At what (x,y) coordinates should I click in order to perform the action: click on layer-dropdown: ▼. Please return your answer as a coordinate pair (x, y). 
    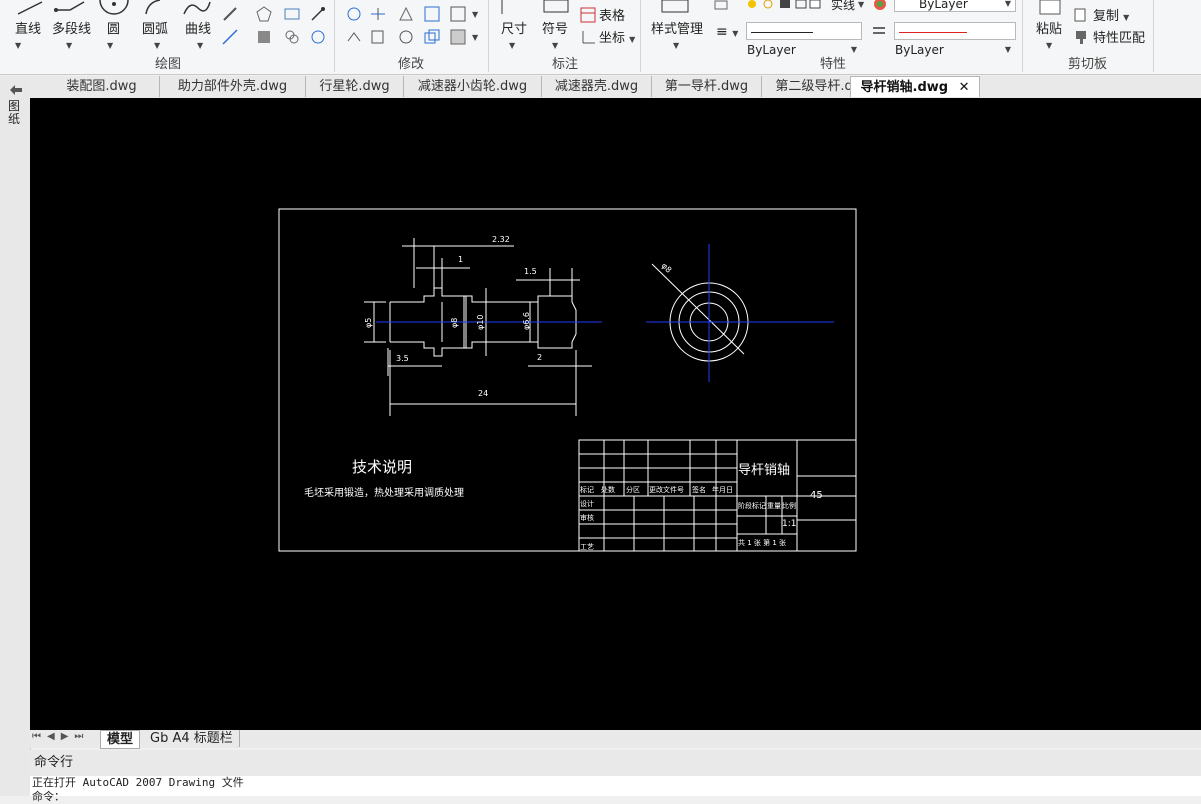
    Looking at the image, I should click on (861, 4).